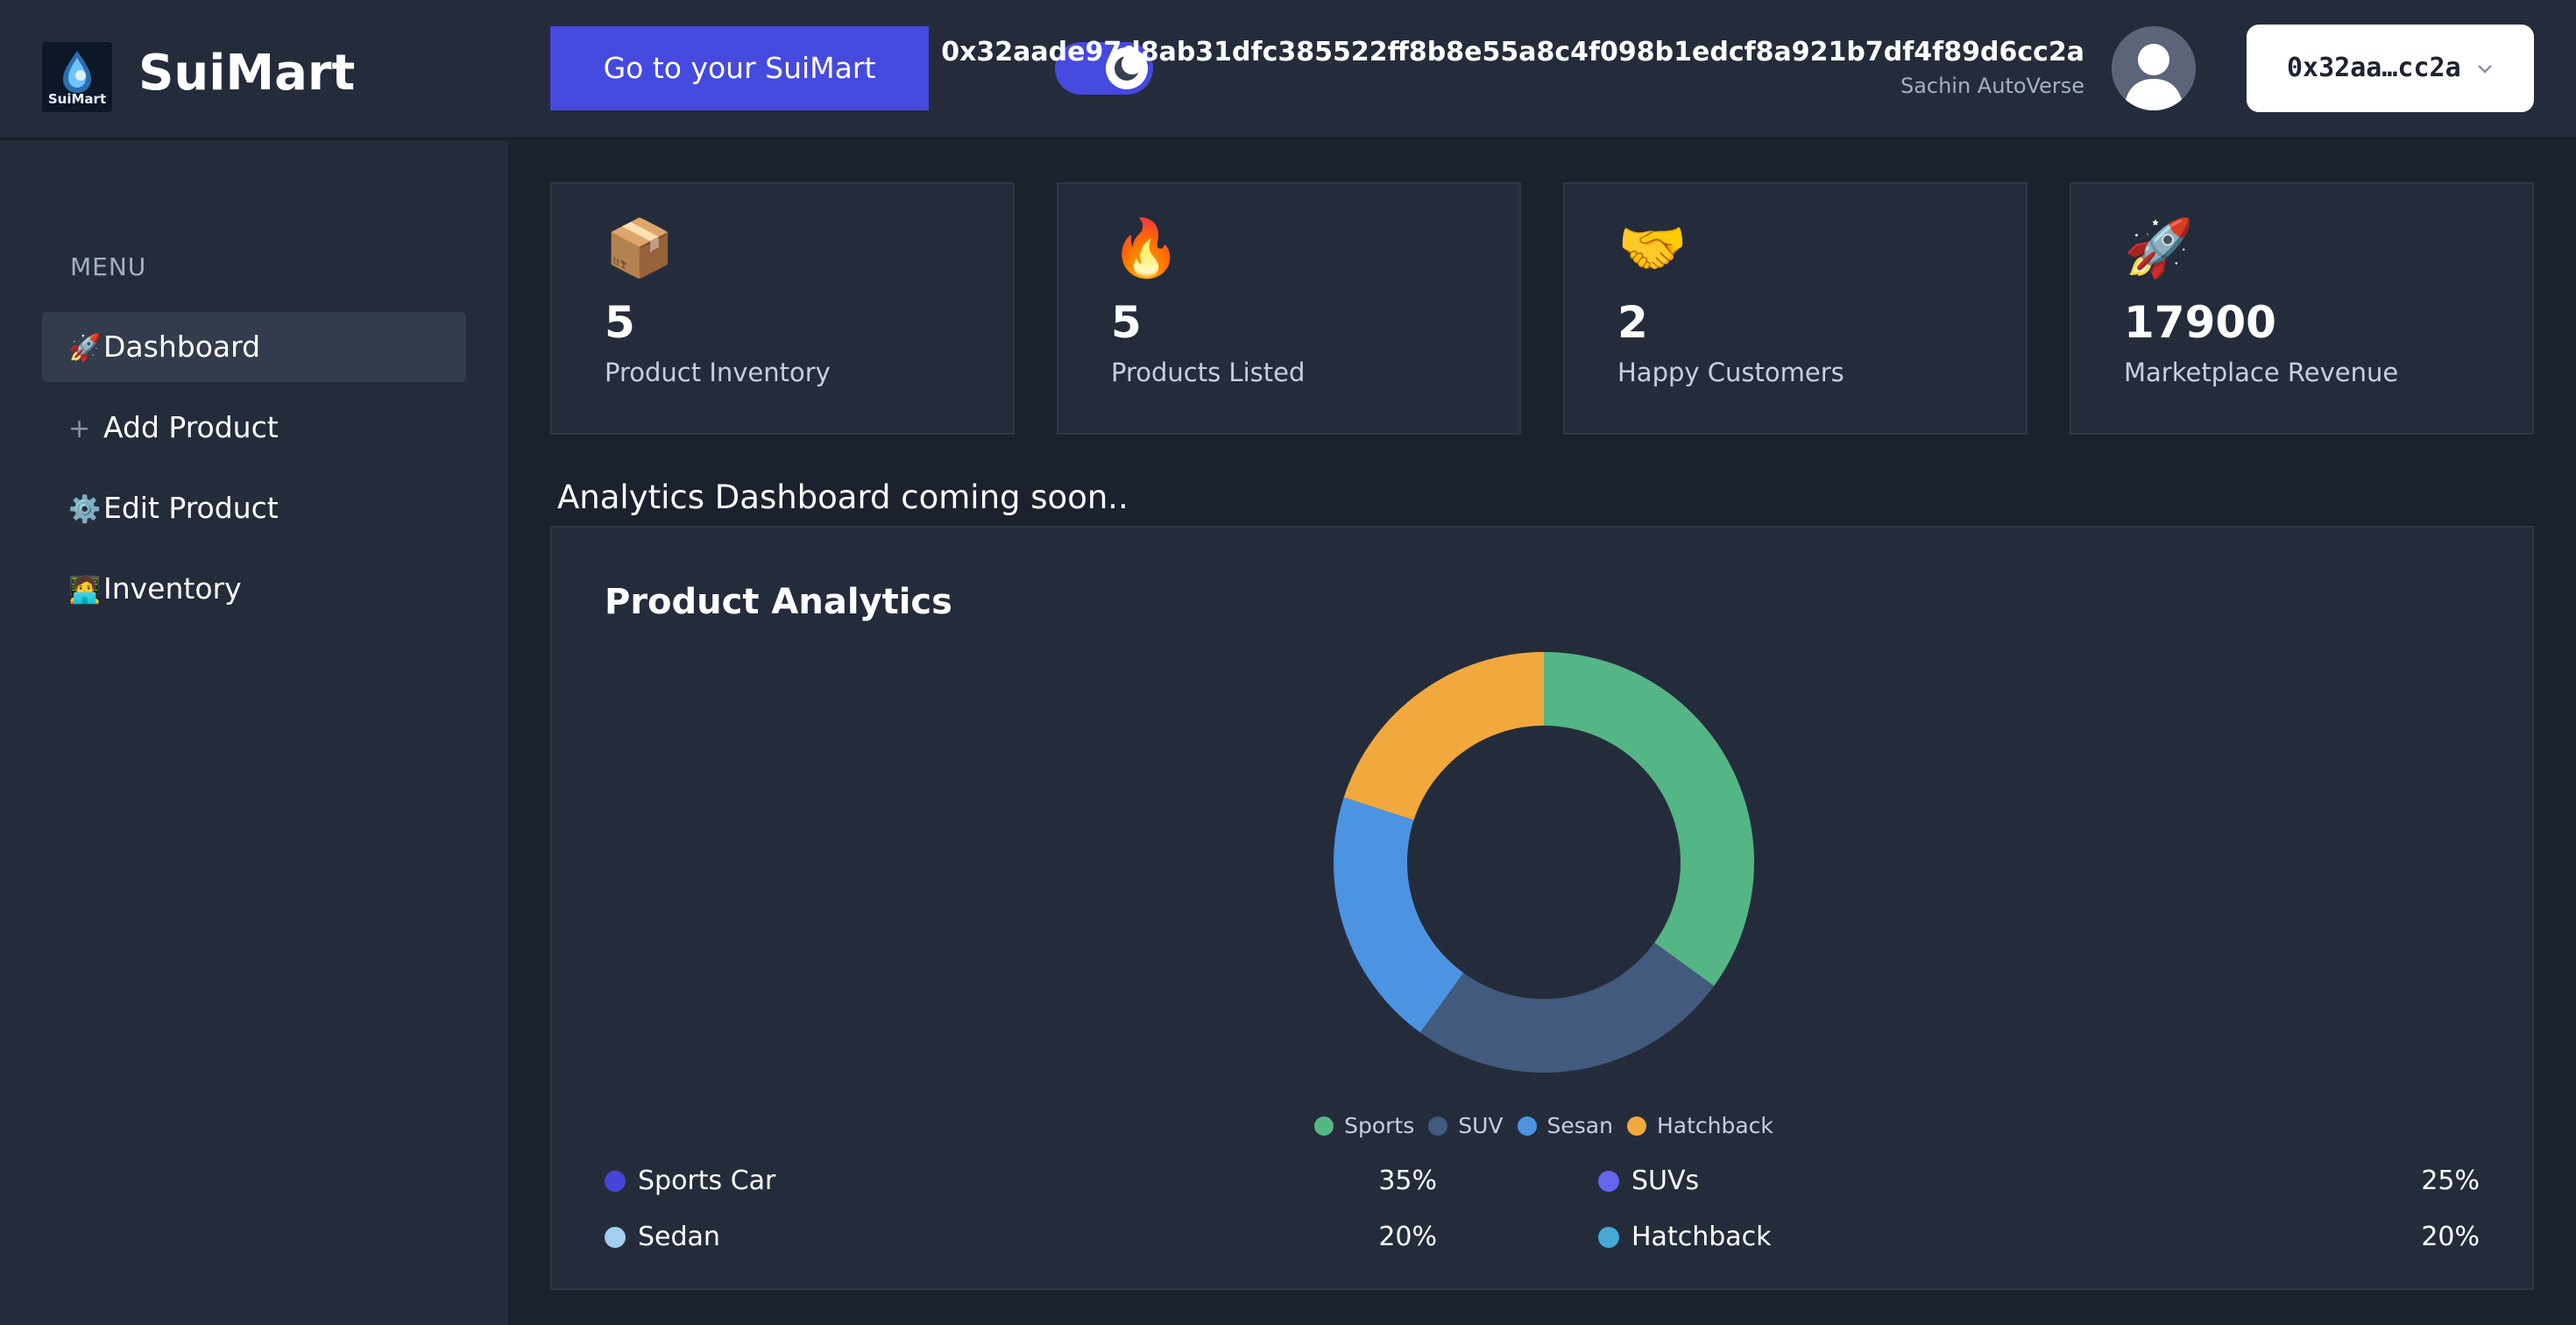 The height and width of the screenshot is (1325, 2576). Describe the element at coordinates (679, 1237) in the screenshot. I see `breakdown-name: Sedan` at that location.